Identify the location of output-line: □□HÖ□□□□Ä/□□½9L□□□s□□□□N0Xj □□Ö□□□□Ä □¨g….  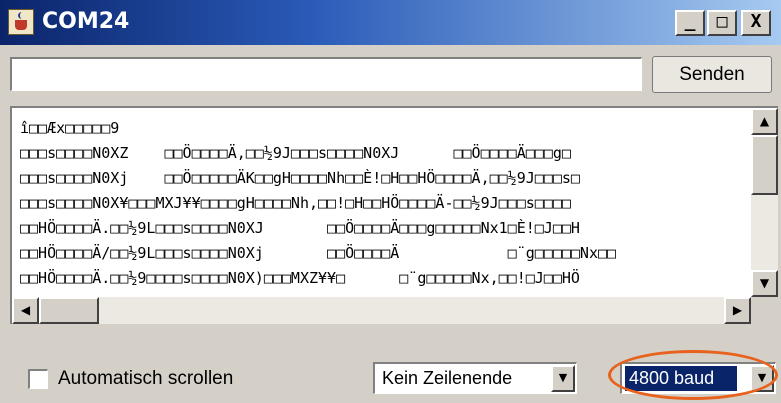
(318, 253).